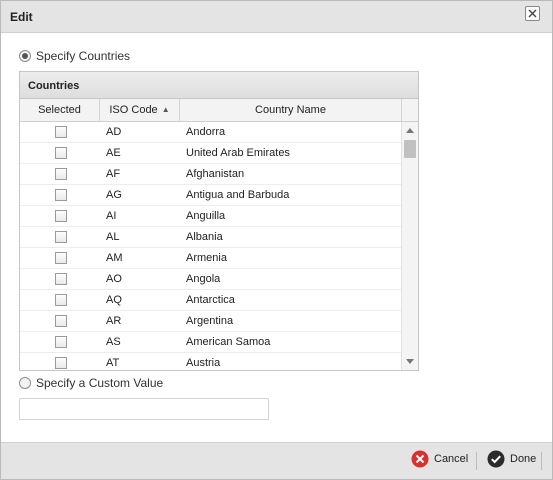 The image size is (553, 480). I want to click on column-header-selected-label: Selected, so click(59, 110).